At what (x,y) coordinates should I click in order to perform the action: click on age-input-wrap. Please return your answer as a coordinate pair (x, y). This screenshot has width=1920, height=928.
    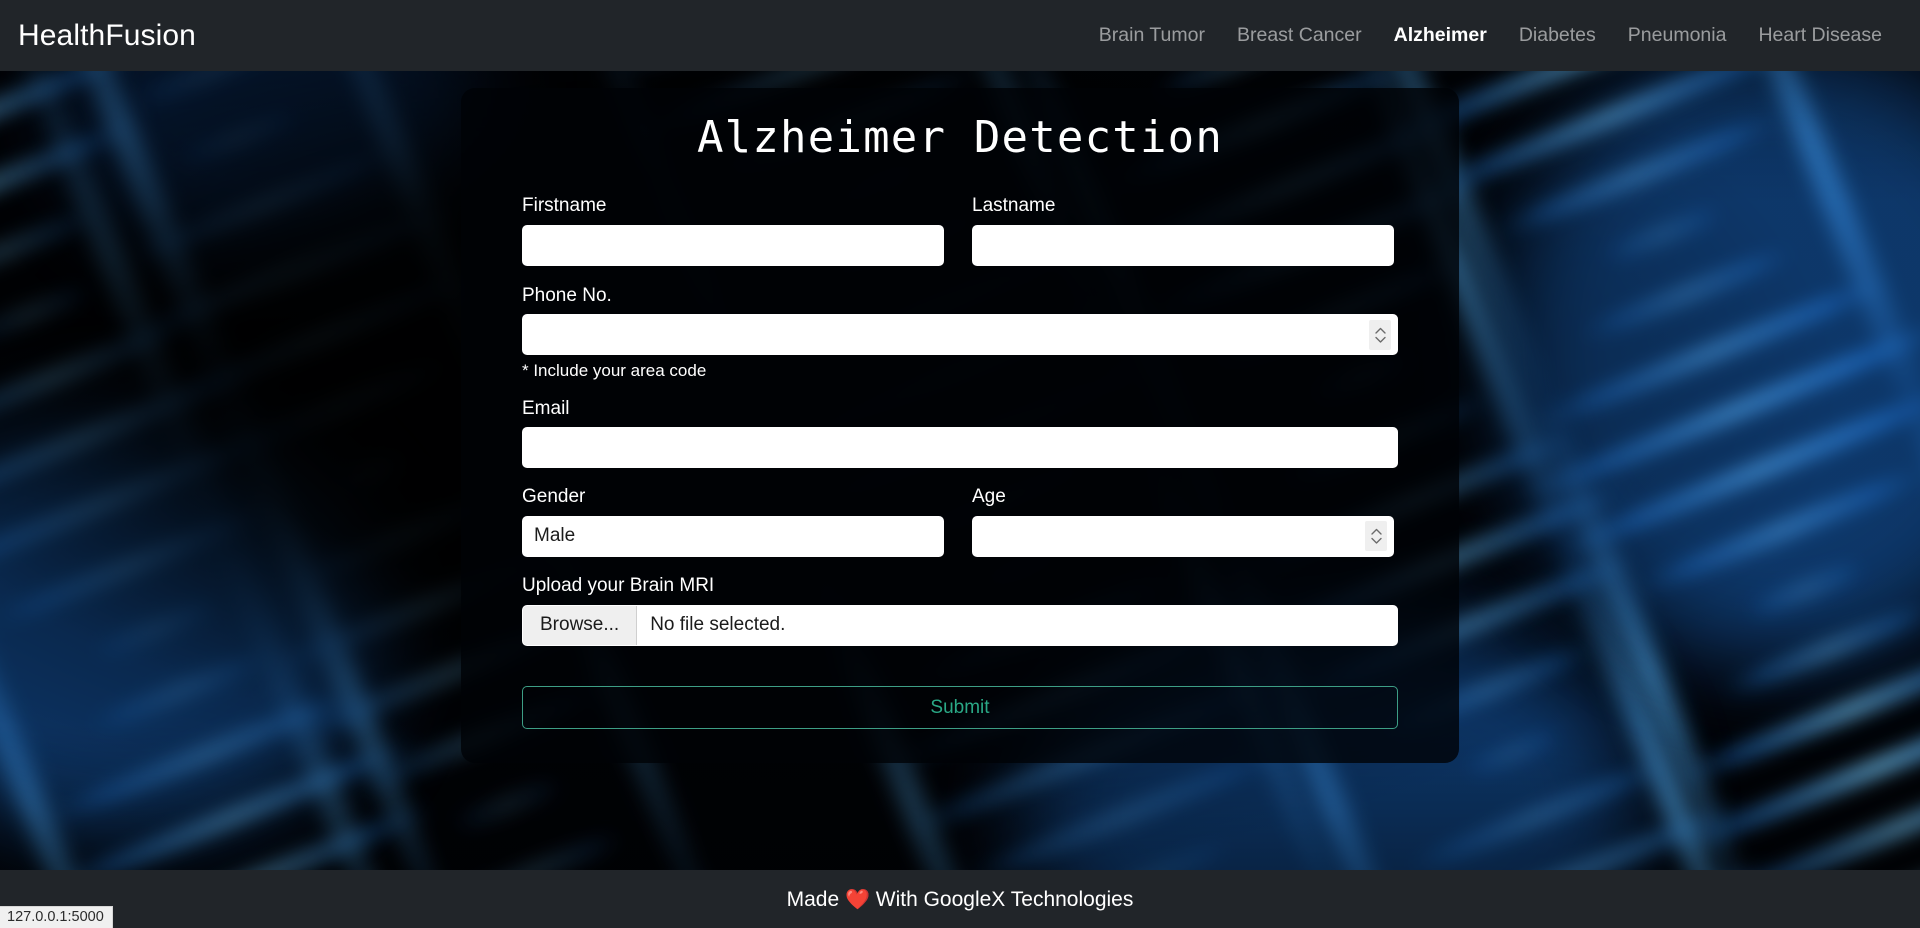
    Looking at the image, I should click on (1183, 536).